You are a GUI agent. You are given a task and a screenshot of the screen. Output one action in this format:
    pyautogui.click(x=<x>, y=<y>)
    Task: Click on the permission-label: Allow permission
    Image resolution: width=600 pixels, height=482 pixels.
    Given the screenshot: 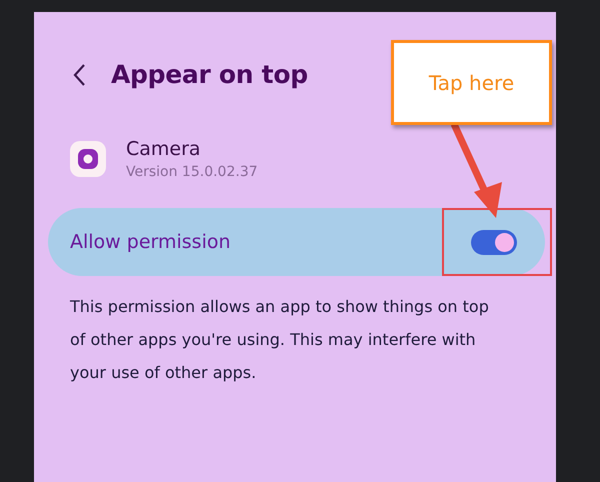 What is the action you would take?
    pyautogui.click(x=150, y=242)
    